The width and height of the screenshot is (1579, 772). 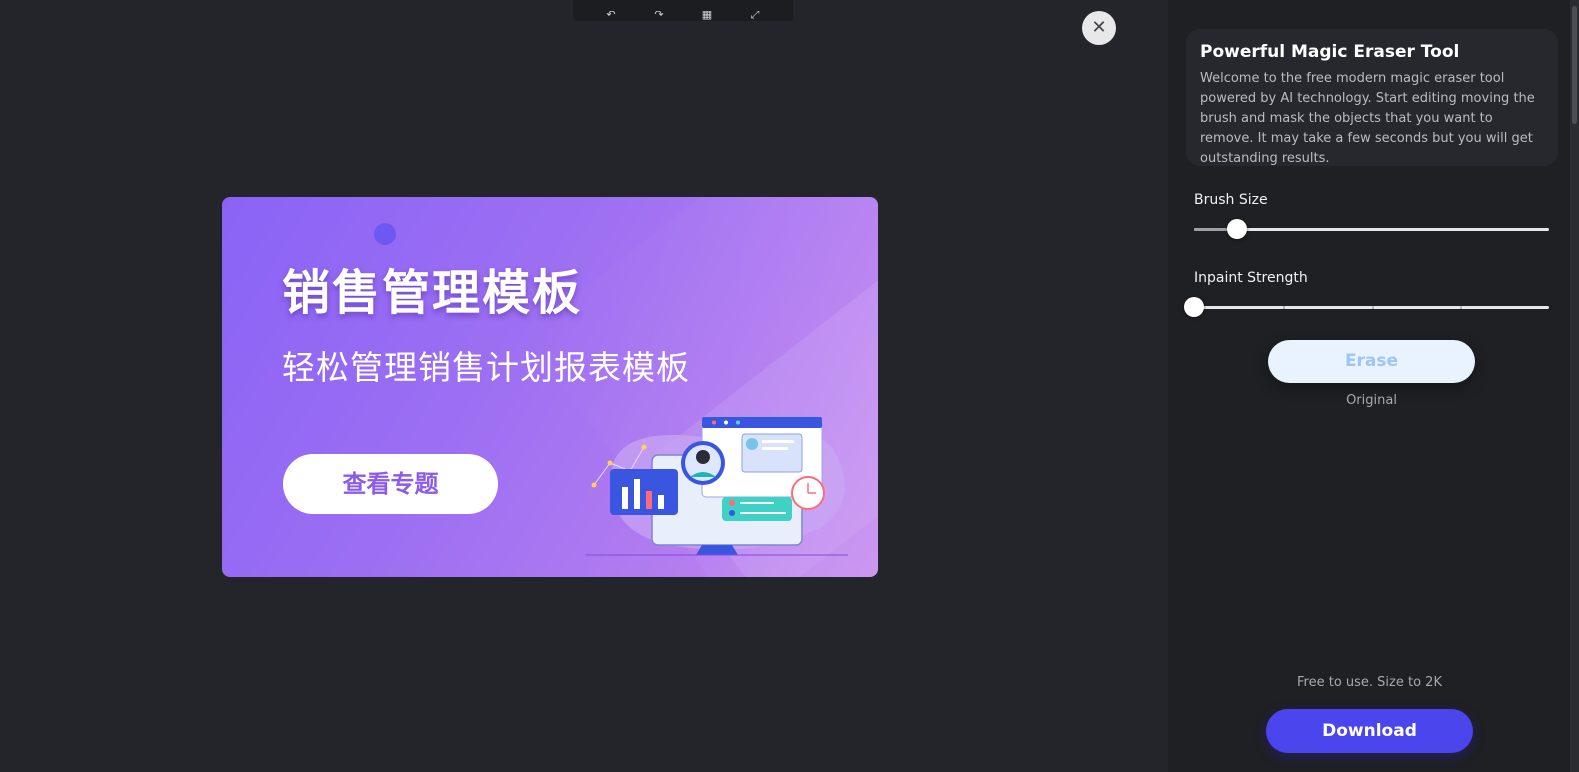 What do you see at coordinates (1330, 52) in the screenshot?
I see `info-title: Powerful Magic Eraser Tool` at bounding box center [1330, 52].